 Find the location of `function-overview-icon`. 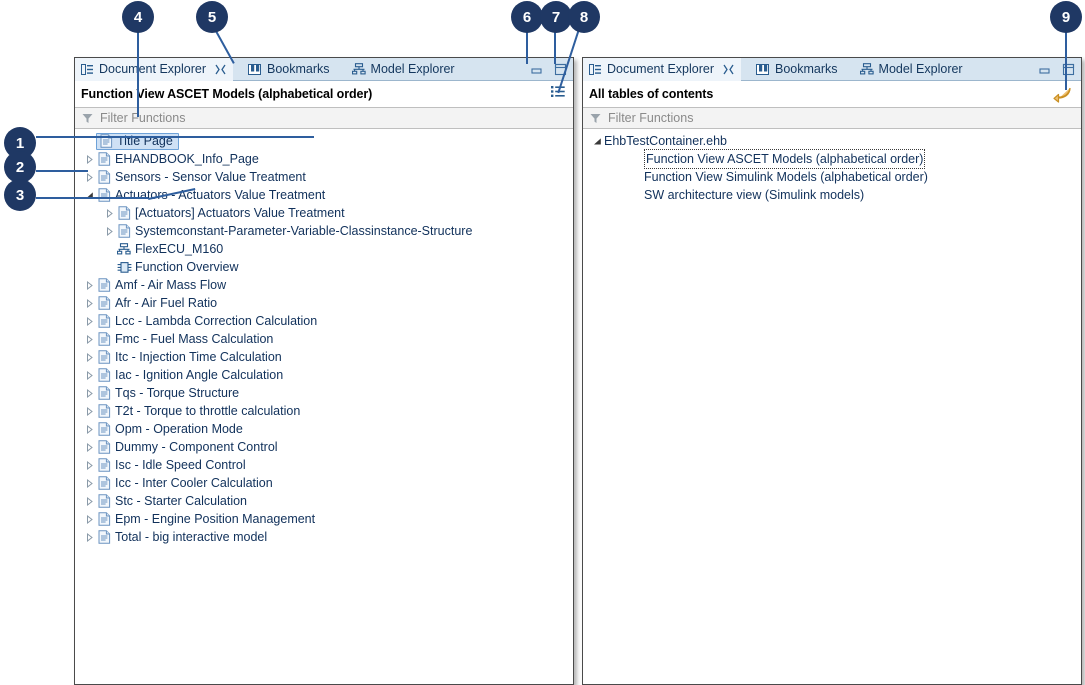

function-overview-icon is located at coordinates (124, 267).